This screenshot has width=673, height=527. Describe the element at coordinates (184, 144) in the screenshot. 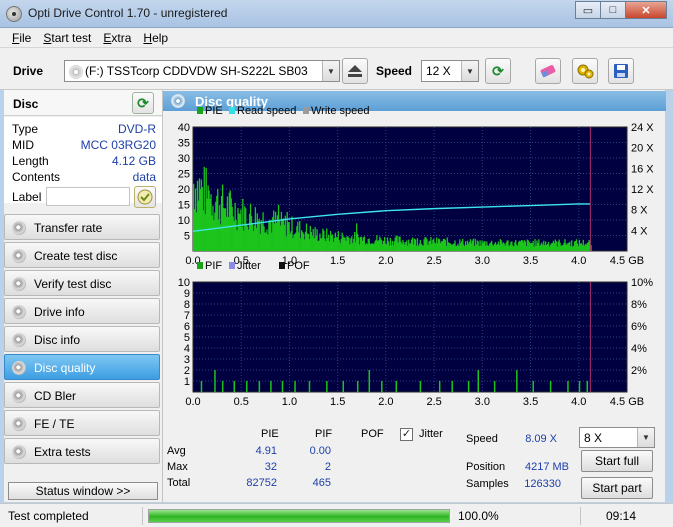

I see `y-tick-label: 35` at that location.